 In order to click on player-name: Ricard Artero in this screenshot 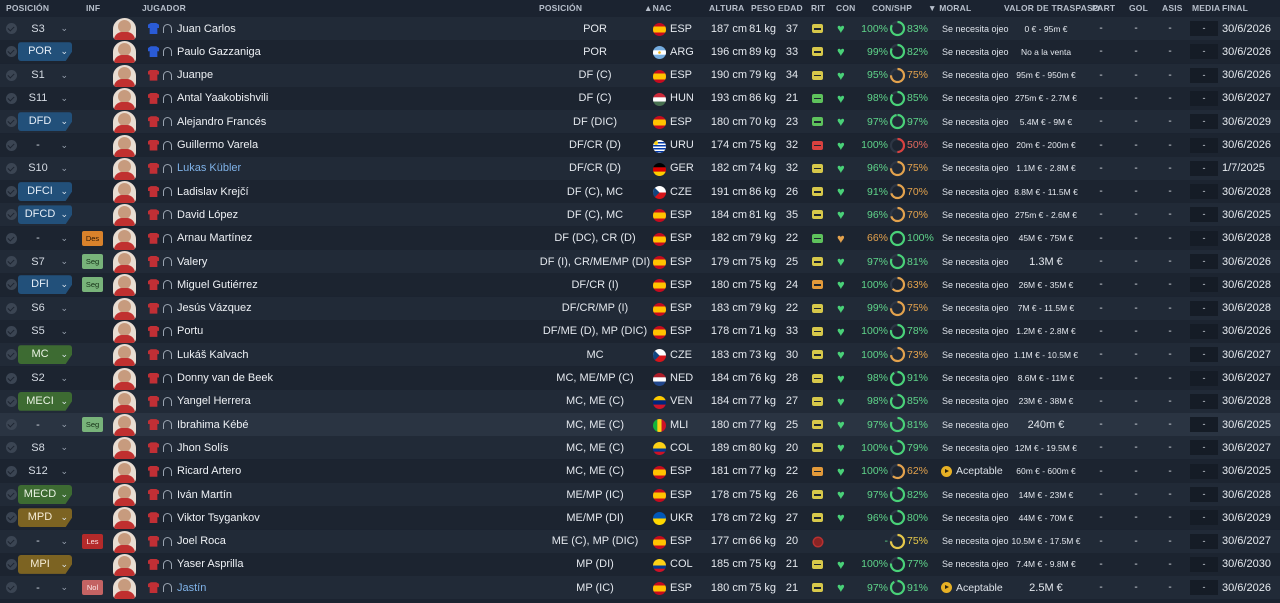, I will do `click(209, 471)`.